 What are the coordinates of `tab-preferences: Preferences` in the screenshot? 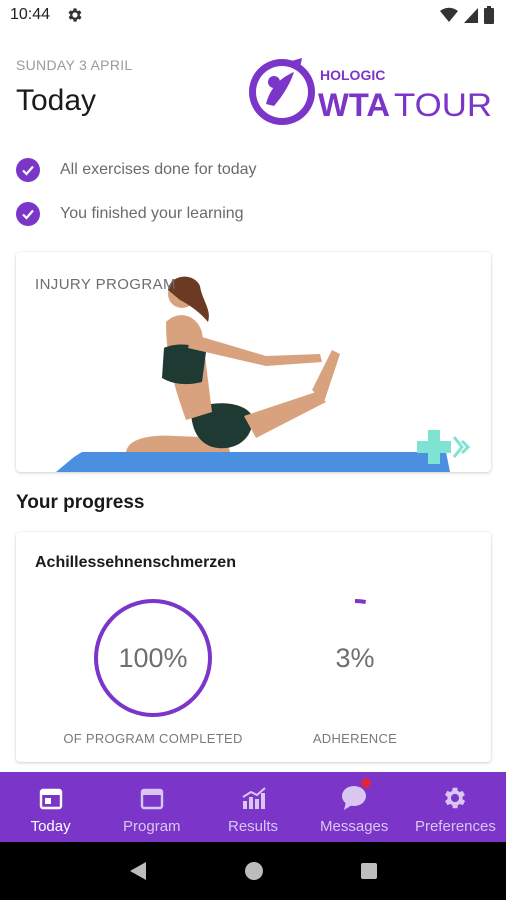 It's located at (455, 807).